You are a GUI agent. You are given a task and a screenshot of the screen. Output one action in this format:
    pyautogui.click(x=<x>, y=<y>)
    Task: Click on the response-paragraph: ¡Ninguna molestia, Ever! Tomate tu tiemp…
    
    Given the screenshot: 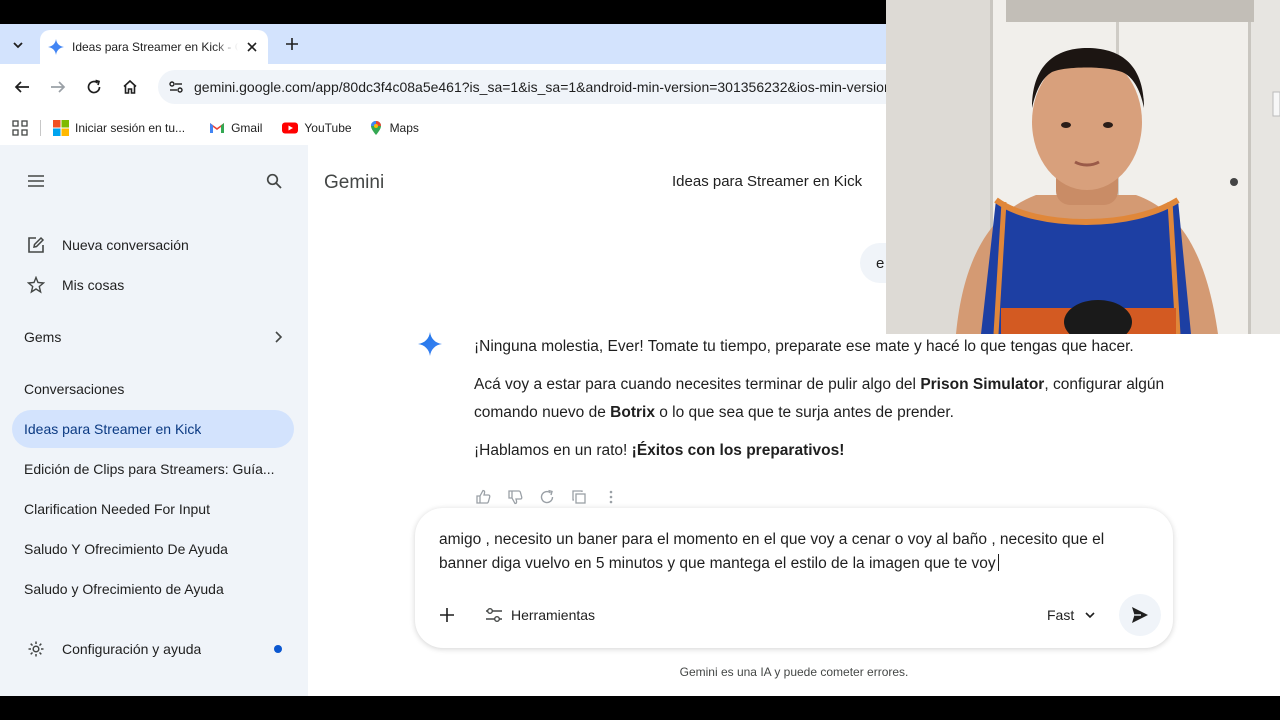 What is the action you would take?
    pyautogui.click(x=824, y=347)
    